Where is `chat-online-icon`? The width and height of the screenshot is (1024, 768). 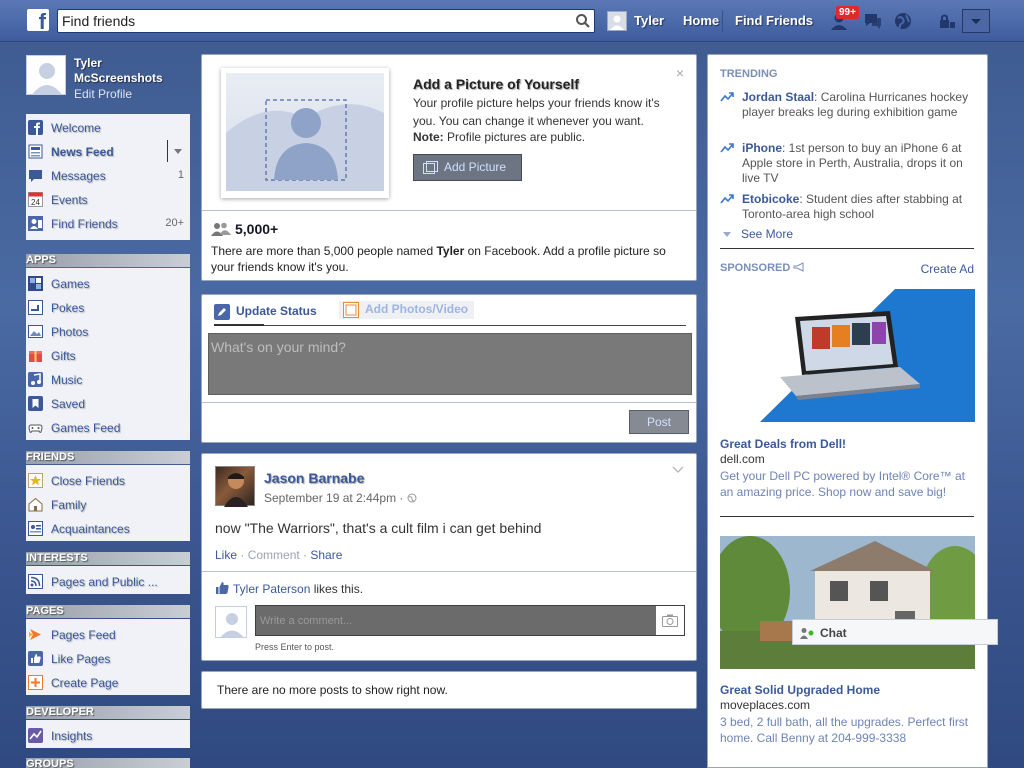
chat-online-icon is located at coordinates (807, 633).